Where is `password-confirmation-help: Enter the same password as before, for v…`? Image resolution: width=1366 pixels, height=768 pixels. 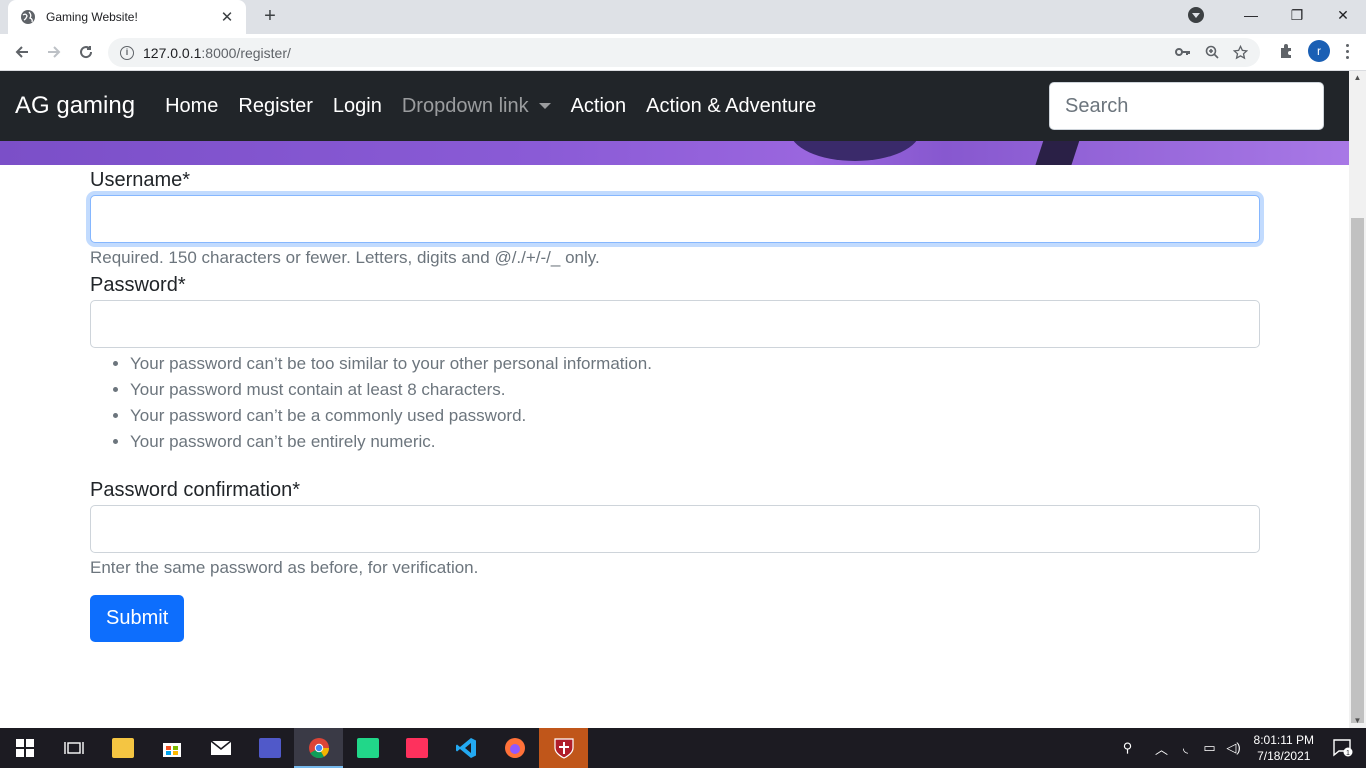
password-confirmation-help: Enter the same password as before, for v… is located at coordinates (284, 567).